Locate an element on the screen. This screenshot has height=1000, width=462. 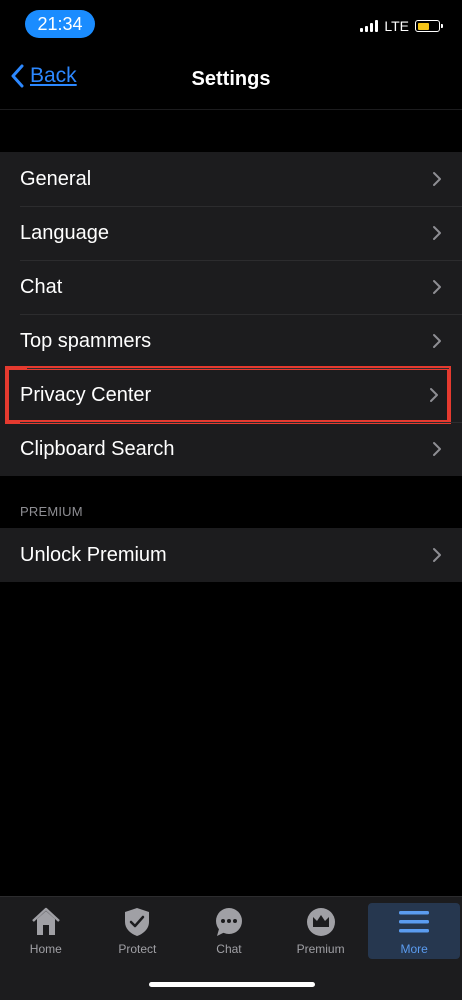
tab-more: More is located at coordinates (414, 931).